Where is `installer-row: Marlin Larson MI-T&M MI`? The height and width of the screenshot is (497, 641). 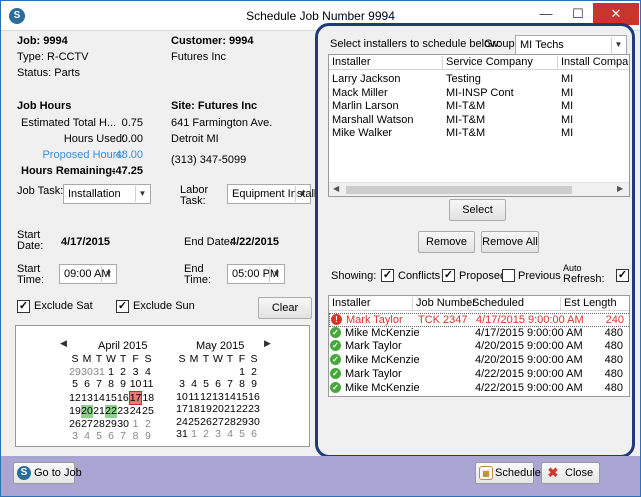 installer-row: Marlin Larson MI-T&M MI is located at coordinates (479, 107).